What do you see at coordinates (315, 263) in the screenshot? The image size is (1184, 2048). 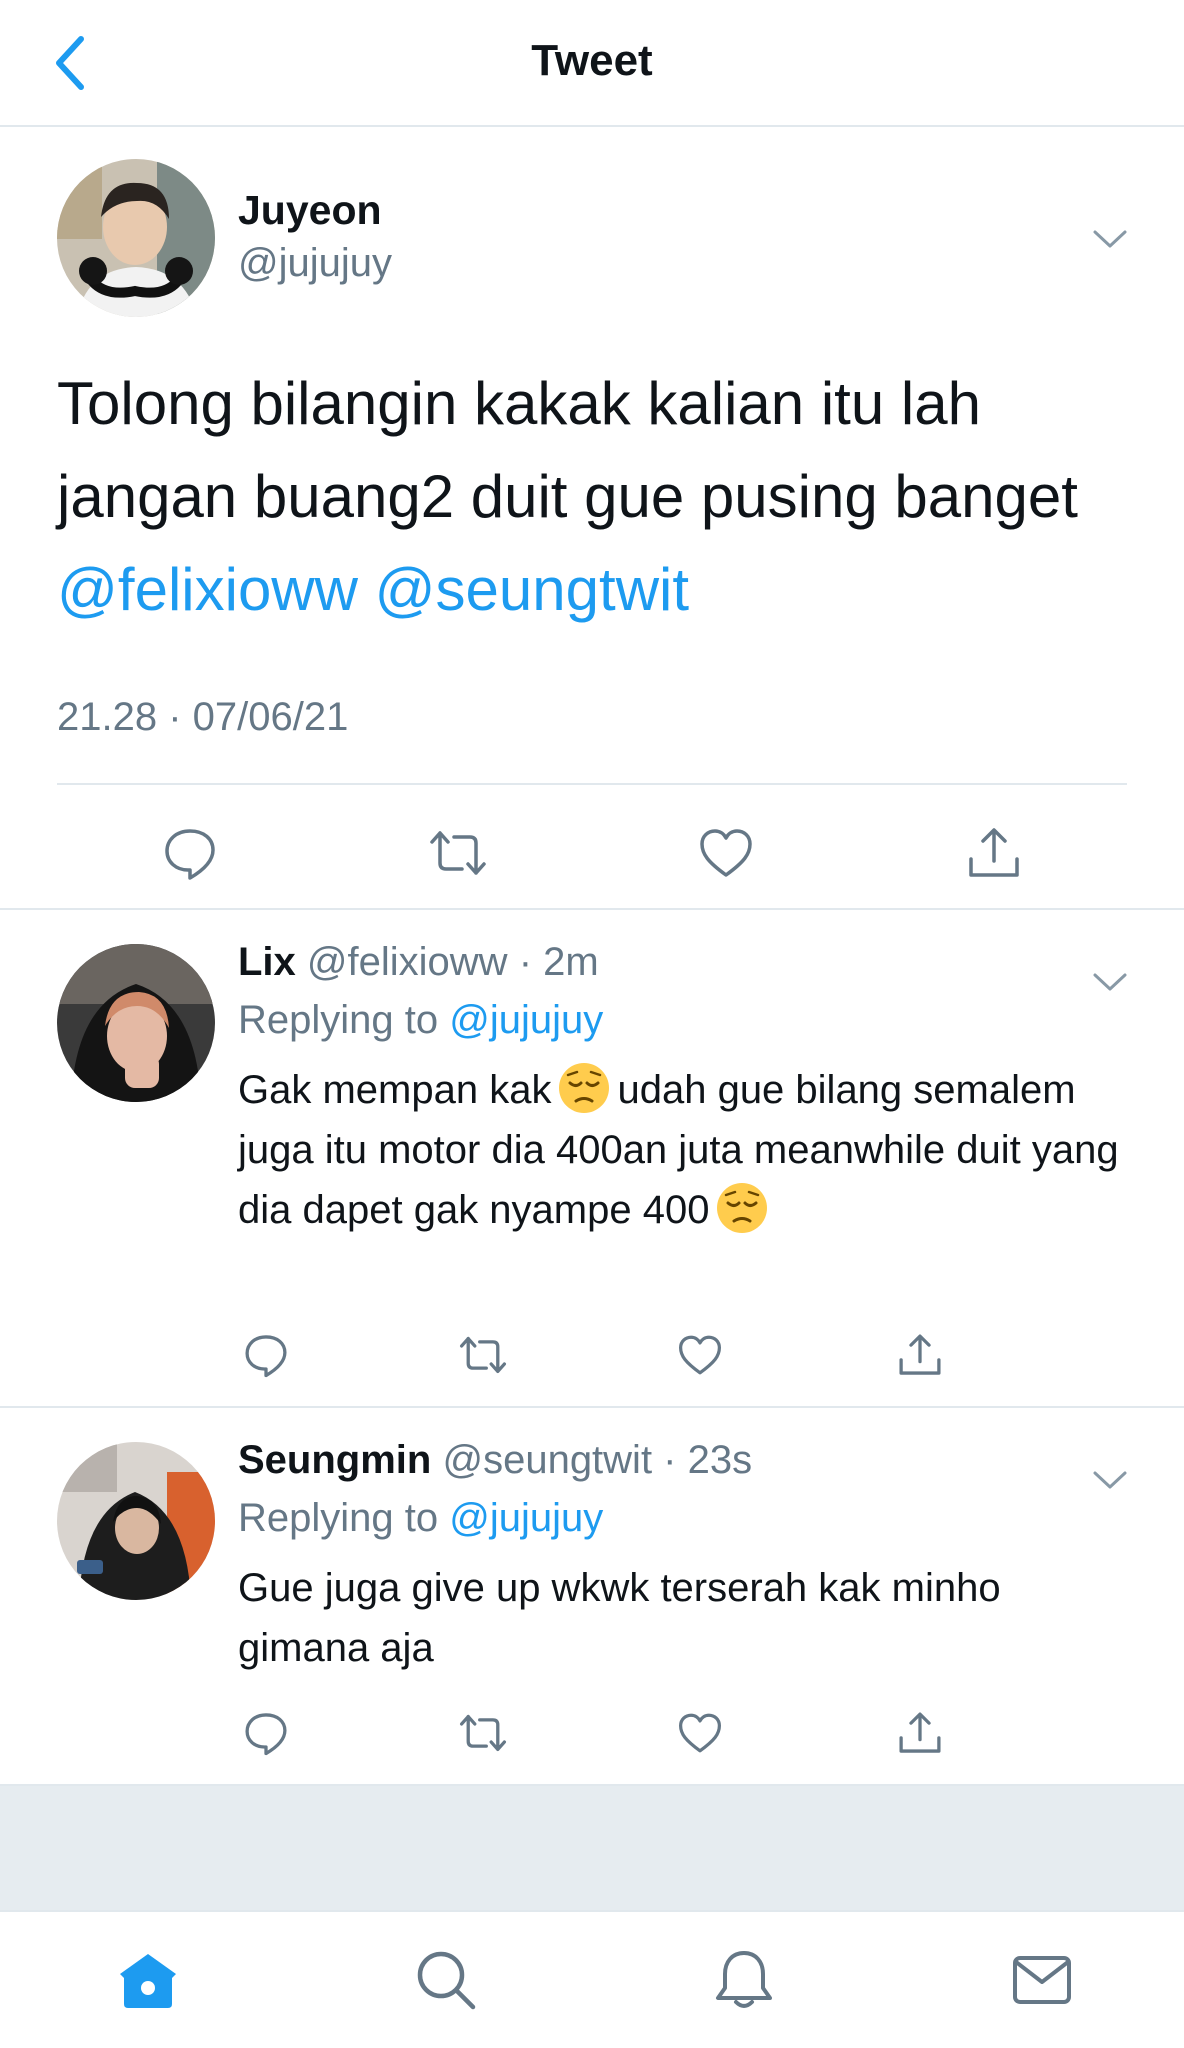 I see `author-handle: @jujujuy` at bounding box center [315, 263].